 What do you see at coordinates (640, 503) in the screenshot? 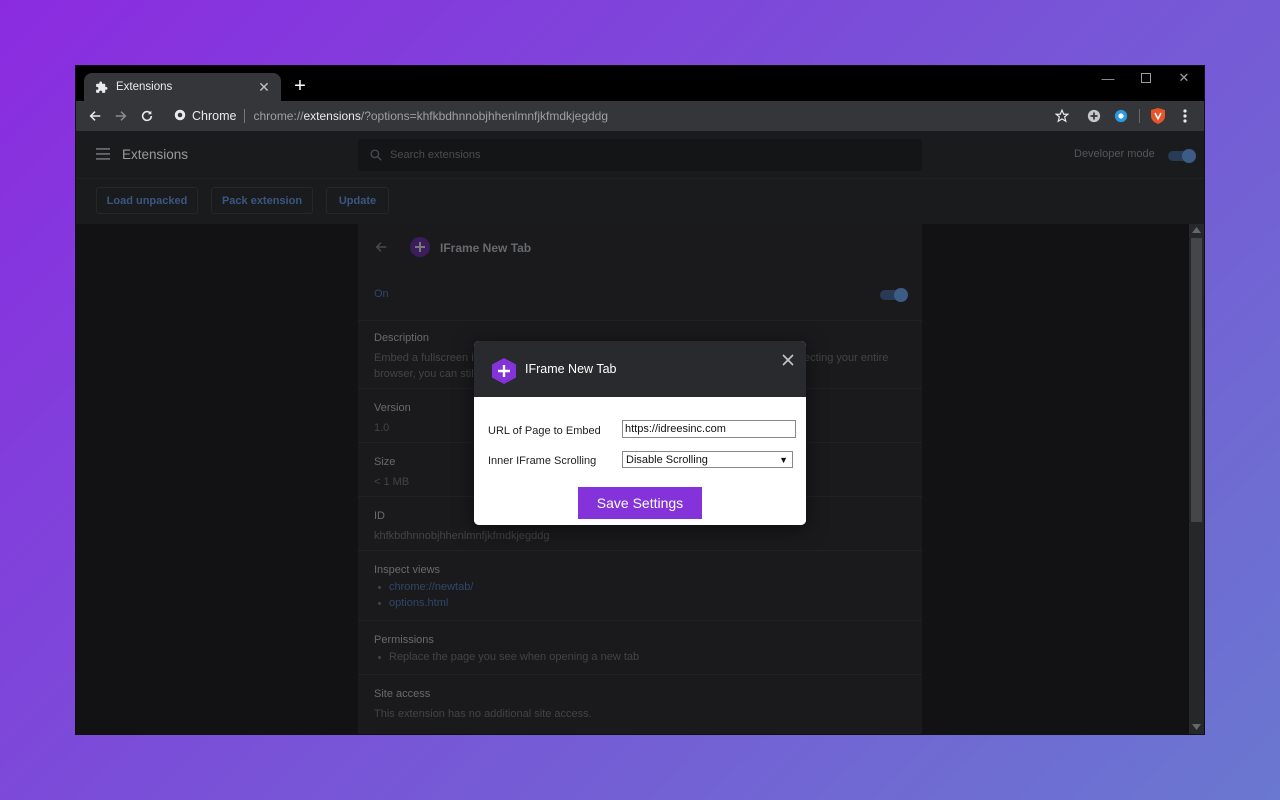
I see `save-settings-button: Save Settings` at bounding box center [640, 503].